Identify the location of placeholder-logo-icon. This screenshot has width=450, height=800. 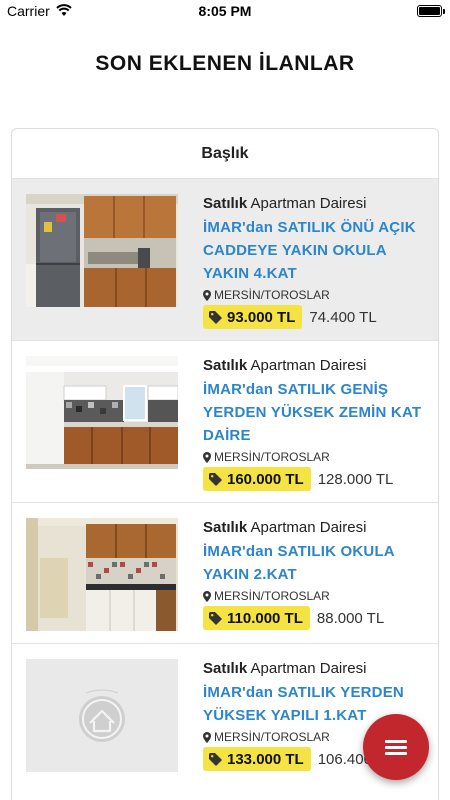
(102, 715).